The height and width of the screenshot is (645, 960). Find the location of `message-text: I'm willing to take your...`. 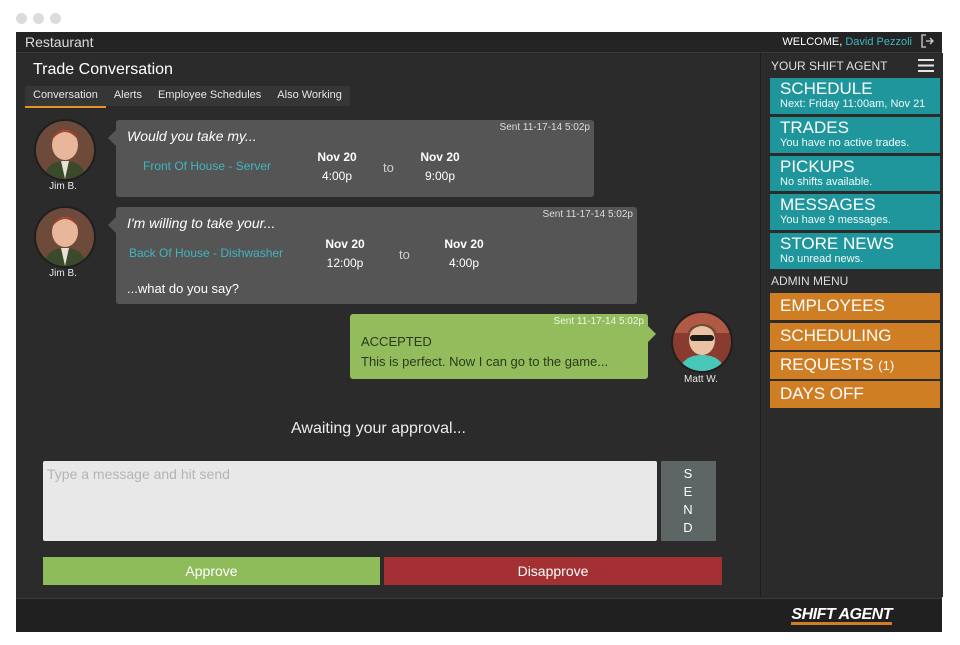

message-text: I'm willing to take your... is located at coordinates (201, 223).